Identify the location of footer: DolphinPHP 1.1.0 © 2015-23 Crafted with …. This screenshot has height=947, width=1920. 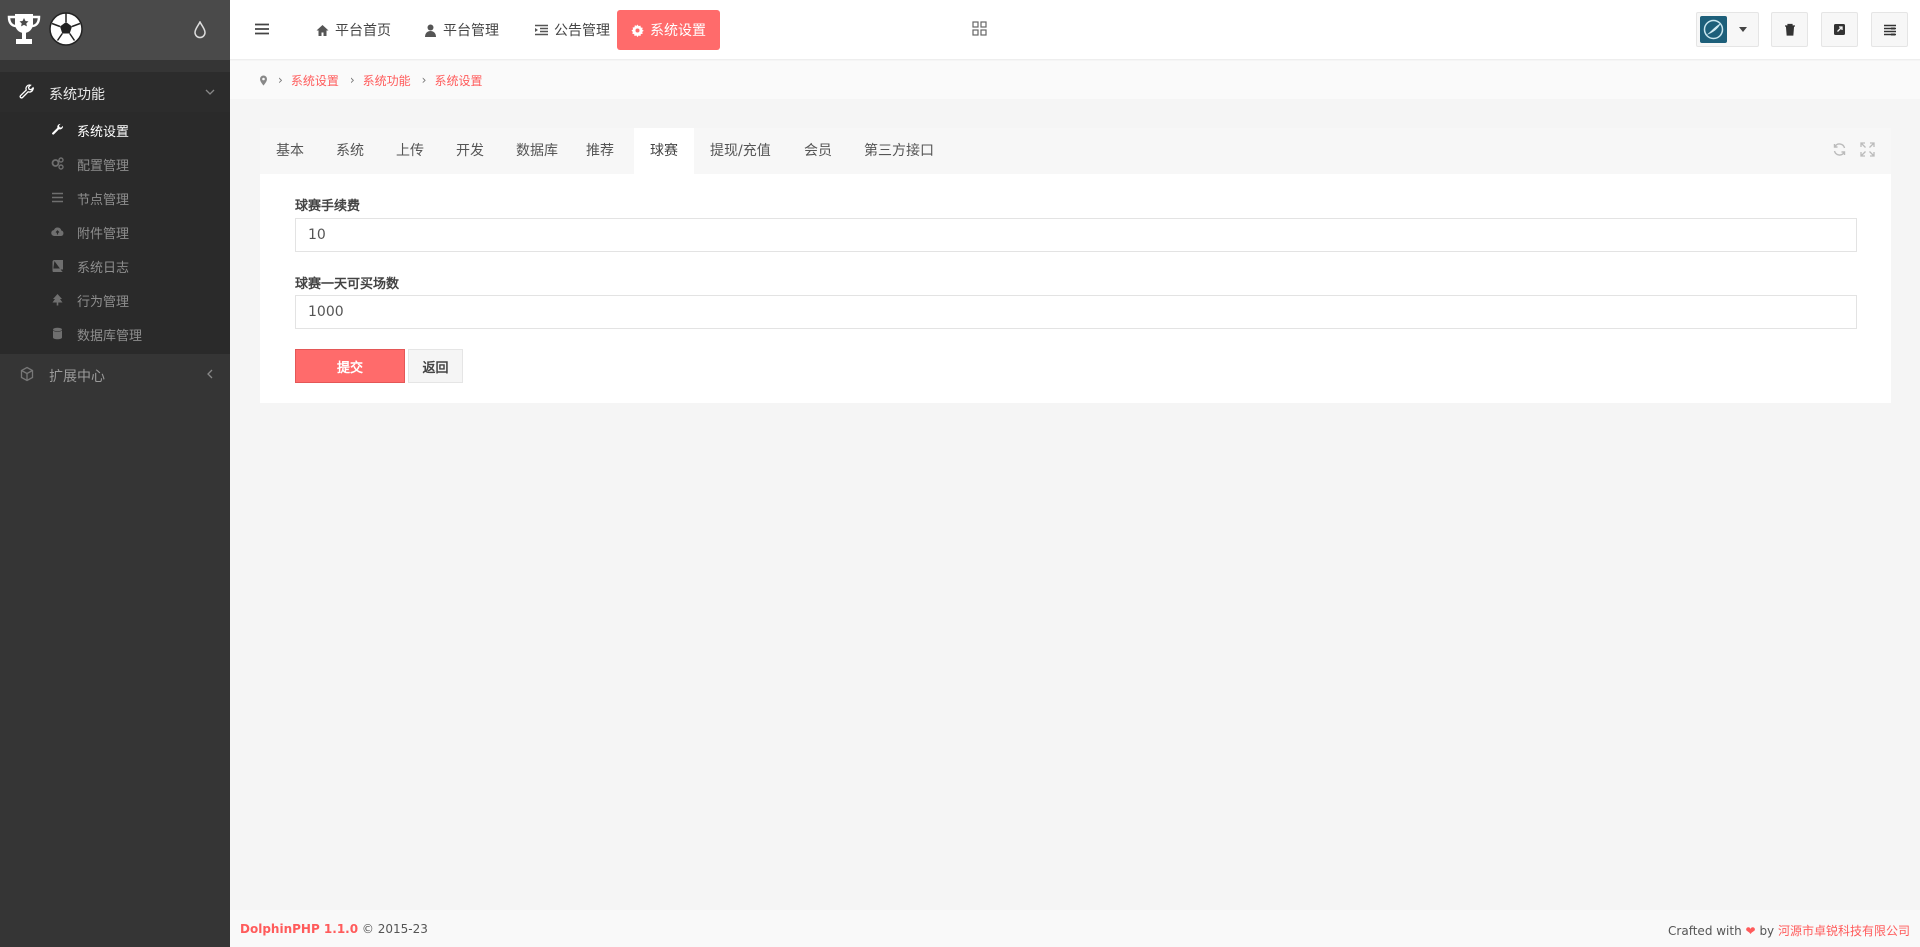
(1075, 928).